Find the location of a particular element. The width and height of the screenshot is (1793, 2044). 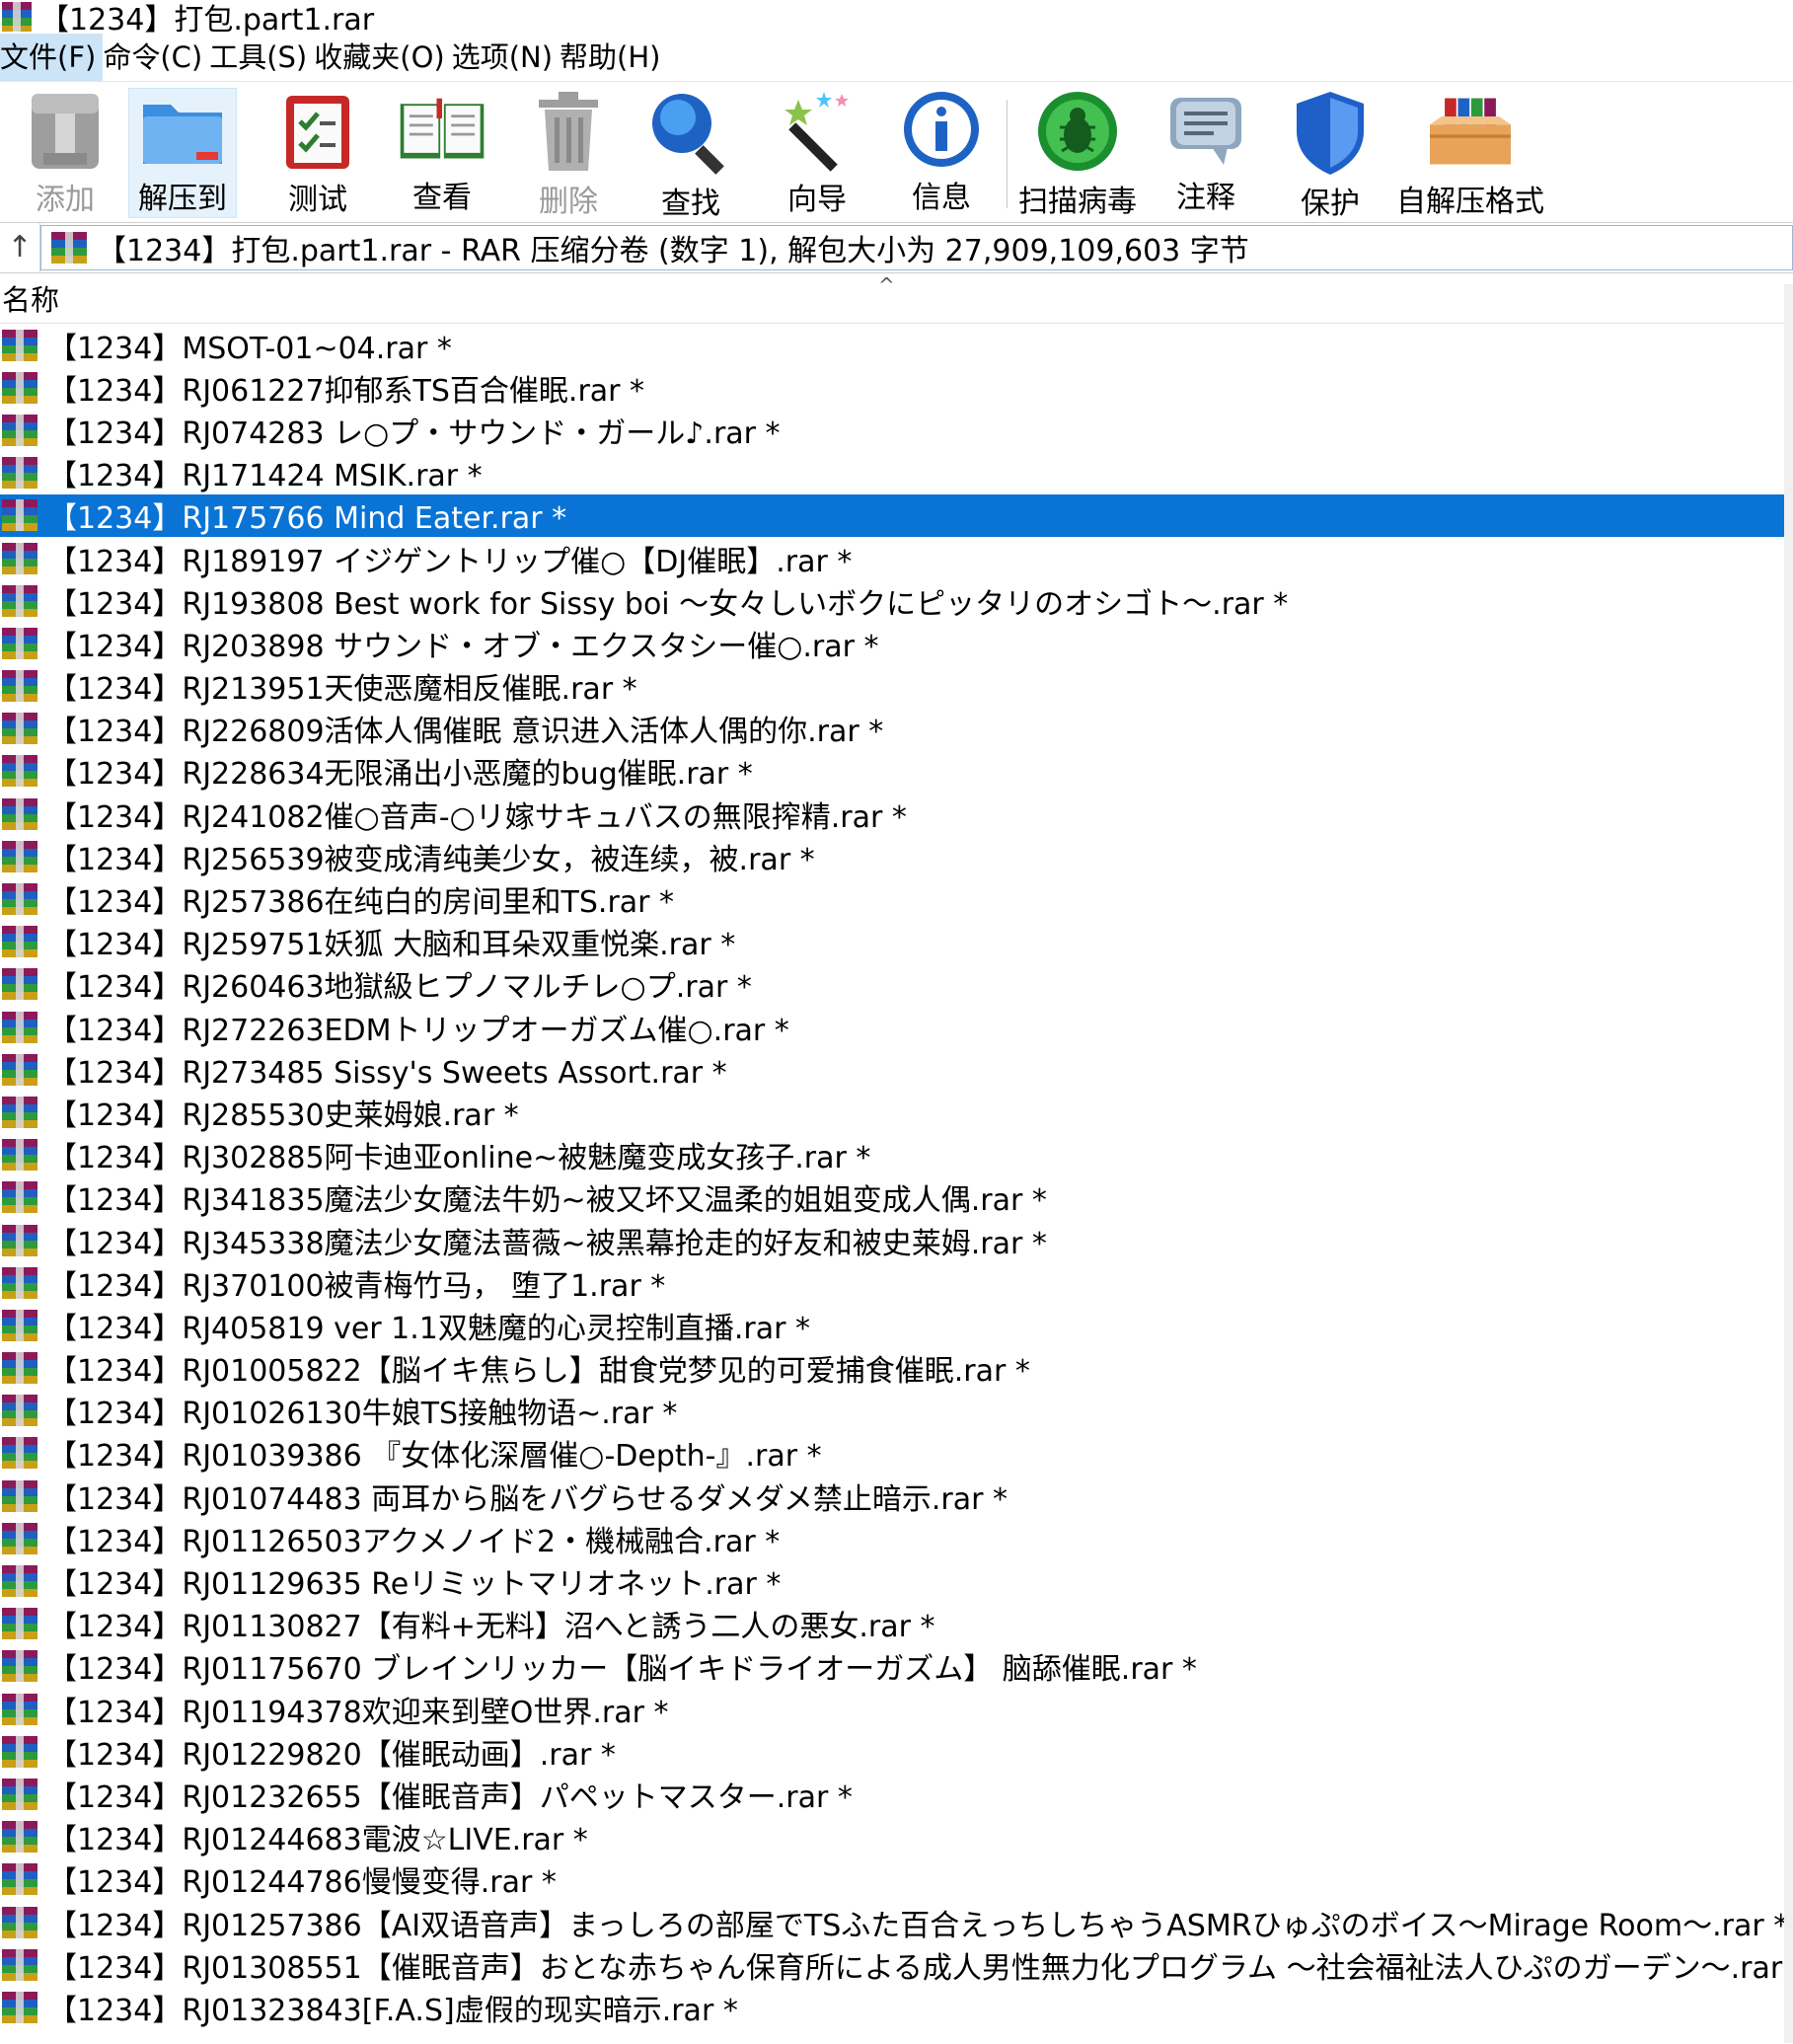

list-item: 【1234】RJ213951天使恶魔相反催眠.rar * is located at coordinates (896, 686).